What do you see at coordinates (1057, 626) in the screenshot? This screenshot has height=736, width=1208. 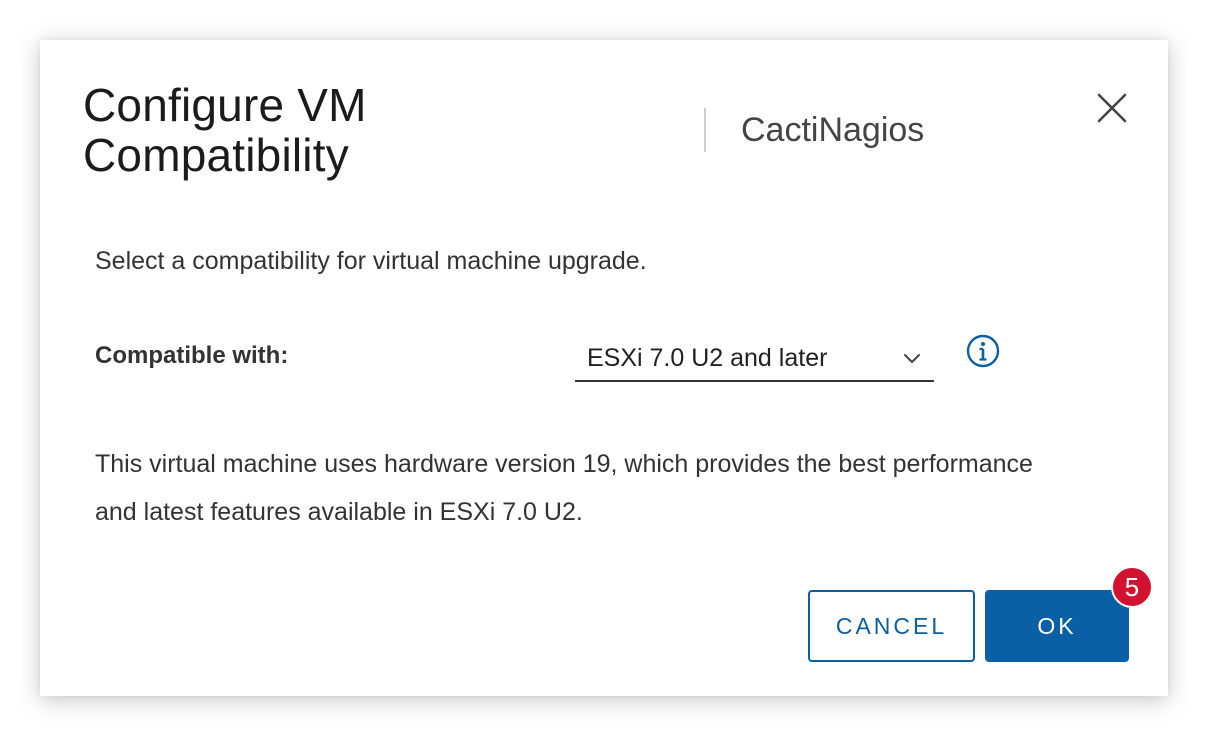 I see `ok-button: OK` at bounding box center [1057, 626].